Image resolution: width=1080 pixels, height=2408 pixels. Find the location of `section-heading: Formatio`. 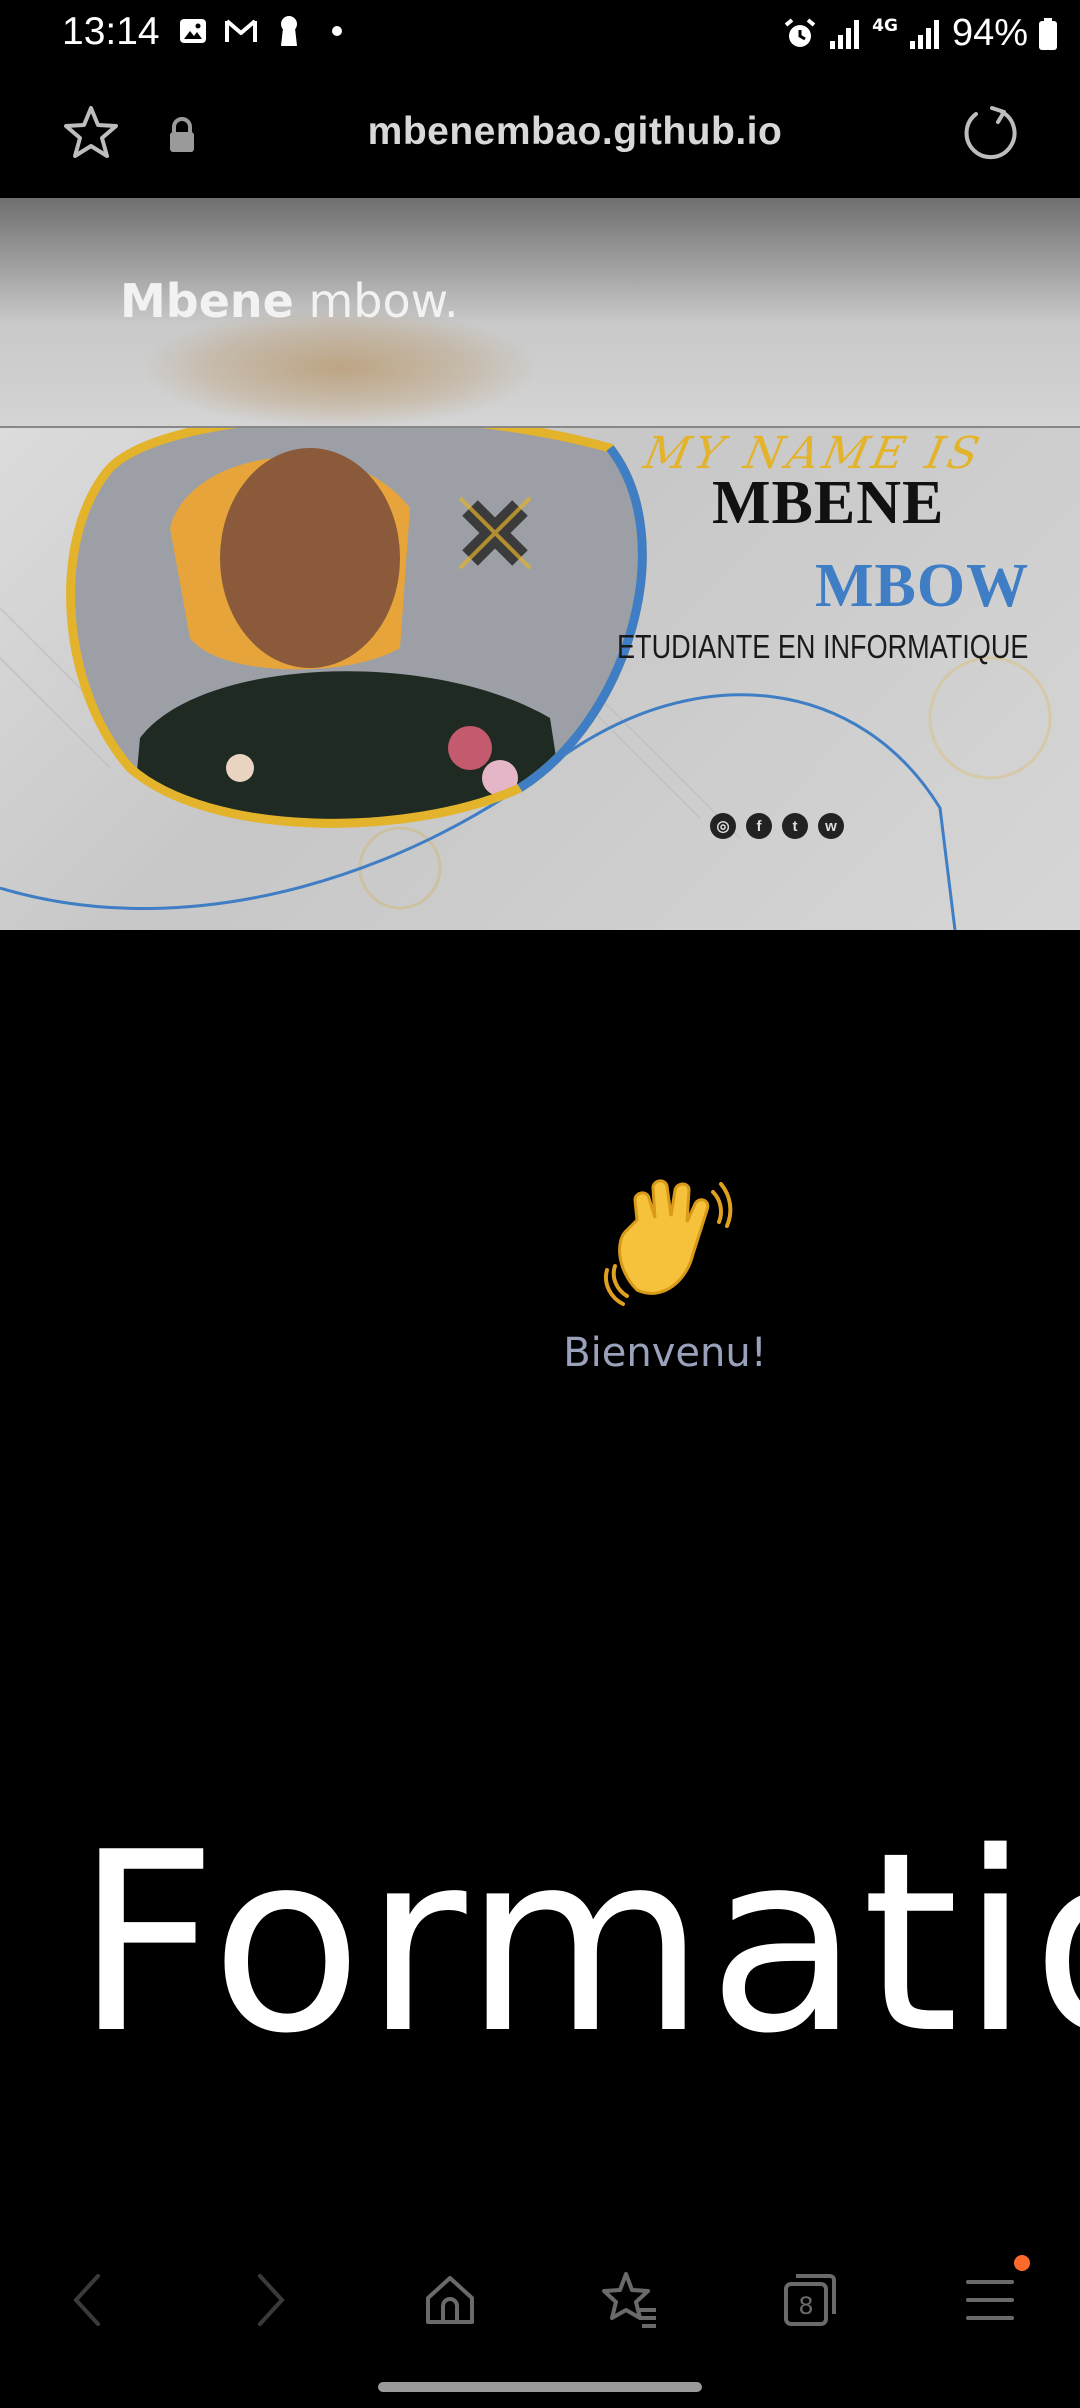

section-heading: Formatio is located at coordinates (577, 1944).